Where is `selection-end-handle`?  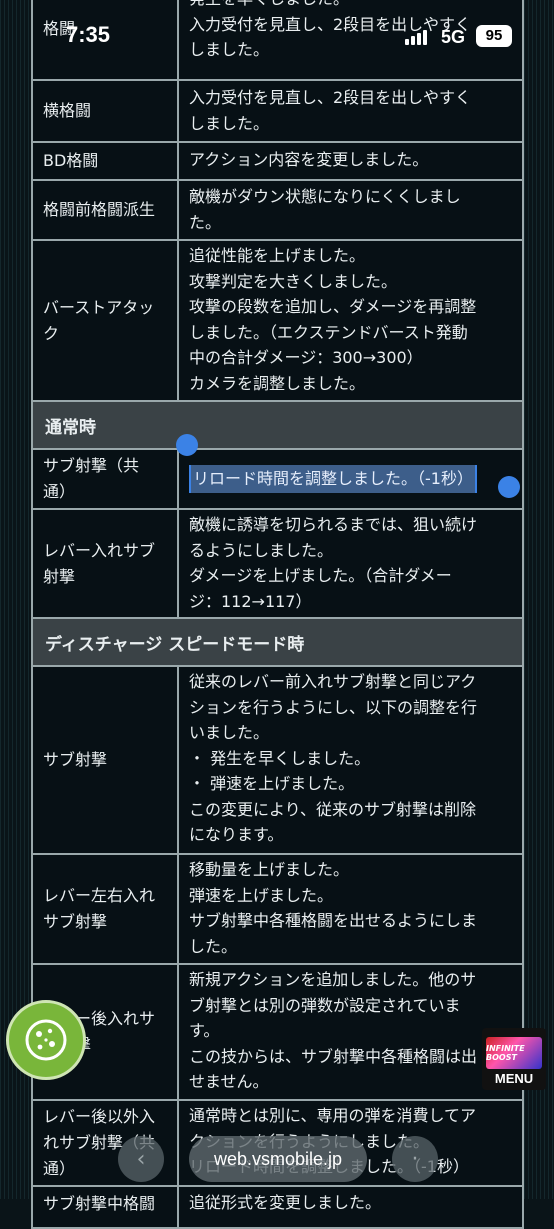
selection-end-handle is located at coordinates (509, 487).